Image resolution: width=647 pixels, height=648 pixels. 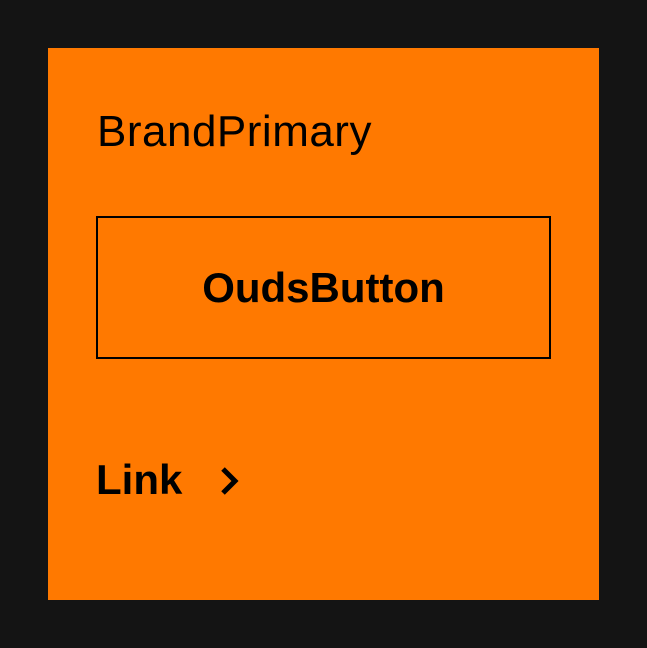 I want to click on card-title: BrandPrimary, so click(x=234, y=131).